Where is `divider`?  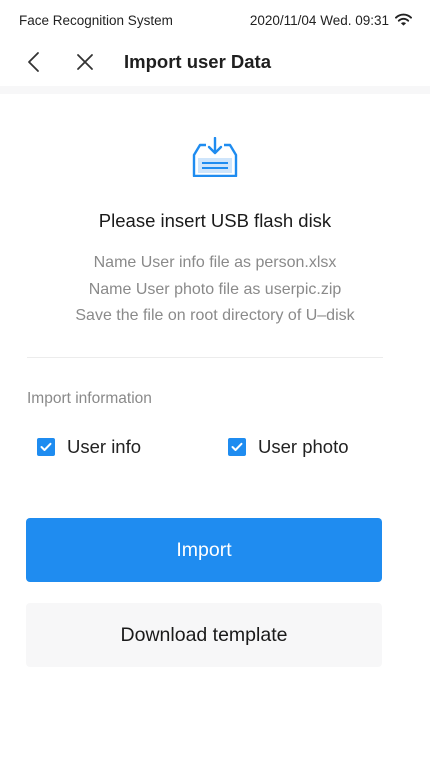 divider is located at coordinates (205, 357).